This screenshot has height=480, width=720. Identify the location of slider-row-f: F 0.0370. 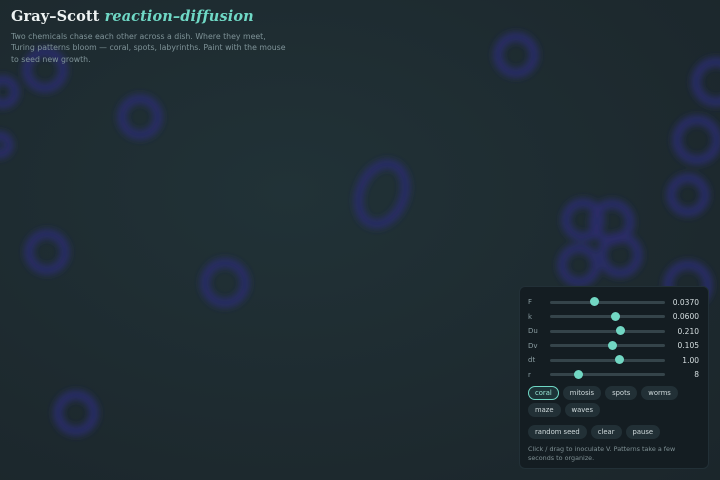
(613, 302).